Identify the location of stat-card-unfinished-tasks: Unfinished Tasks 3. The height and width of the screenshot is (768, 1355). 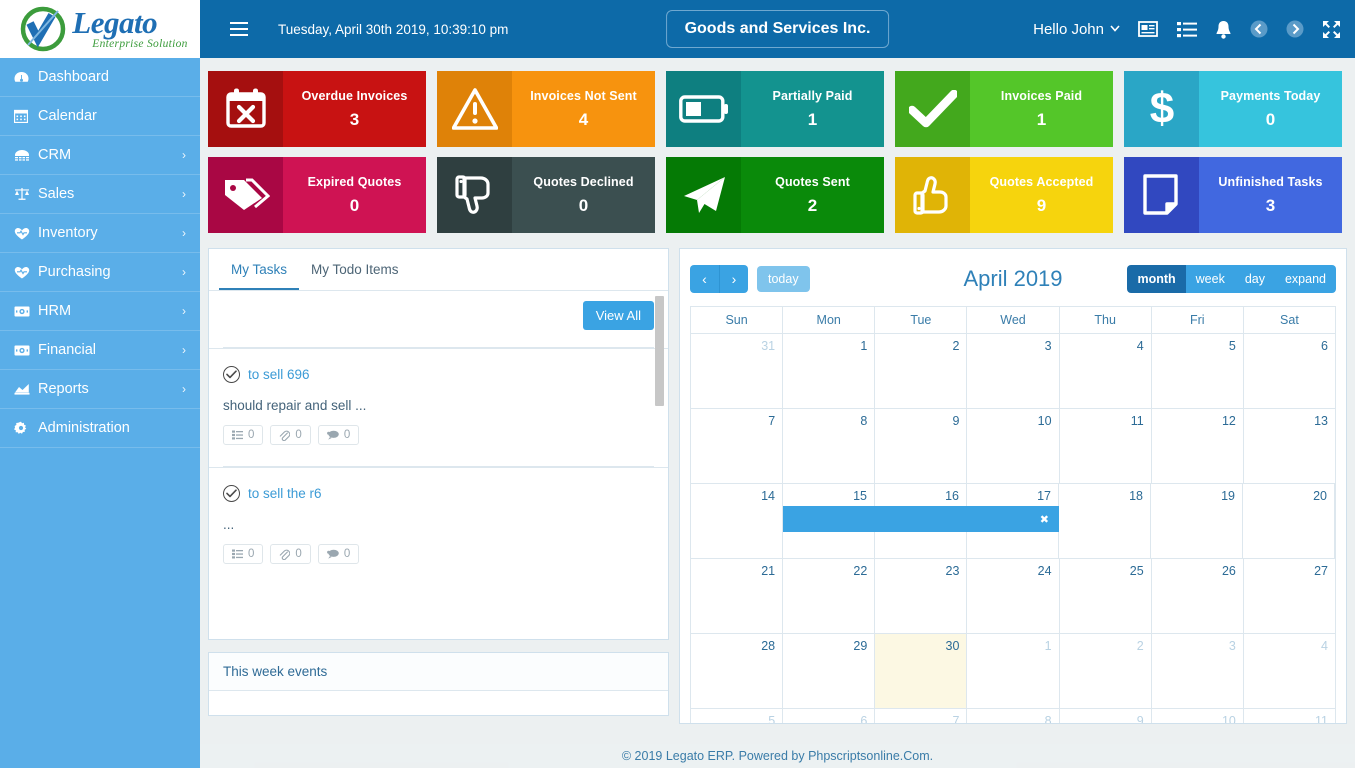
(1233, 195).